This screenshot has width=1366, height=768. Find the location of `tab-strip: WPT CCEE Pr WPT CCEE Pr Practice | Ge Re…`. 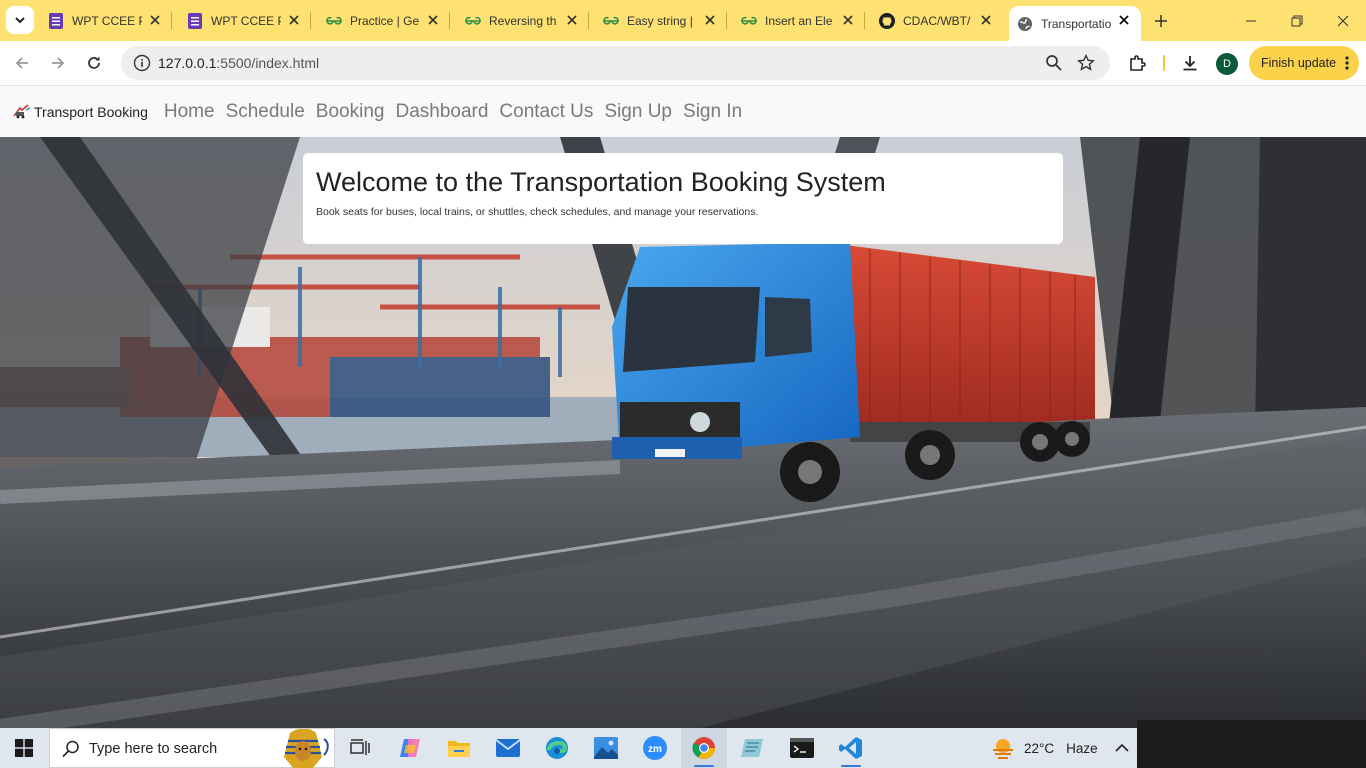

tab-strip: WPT CCEE Pr WPT CCEE Pr Practice | Ge Re… is located at coordinates (683, 20).